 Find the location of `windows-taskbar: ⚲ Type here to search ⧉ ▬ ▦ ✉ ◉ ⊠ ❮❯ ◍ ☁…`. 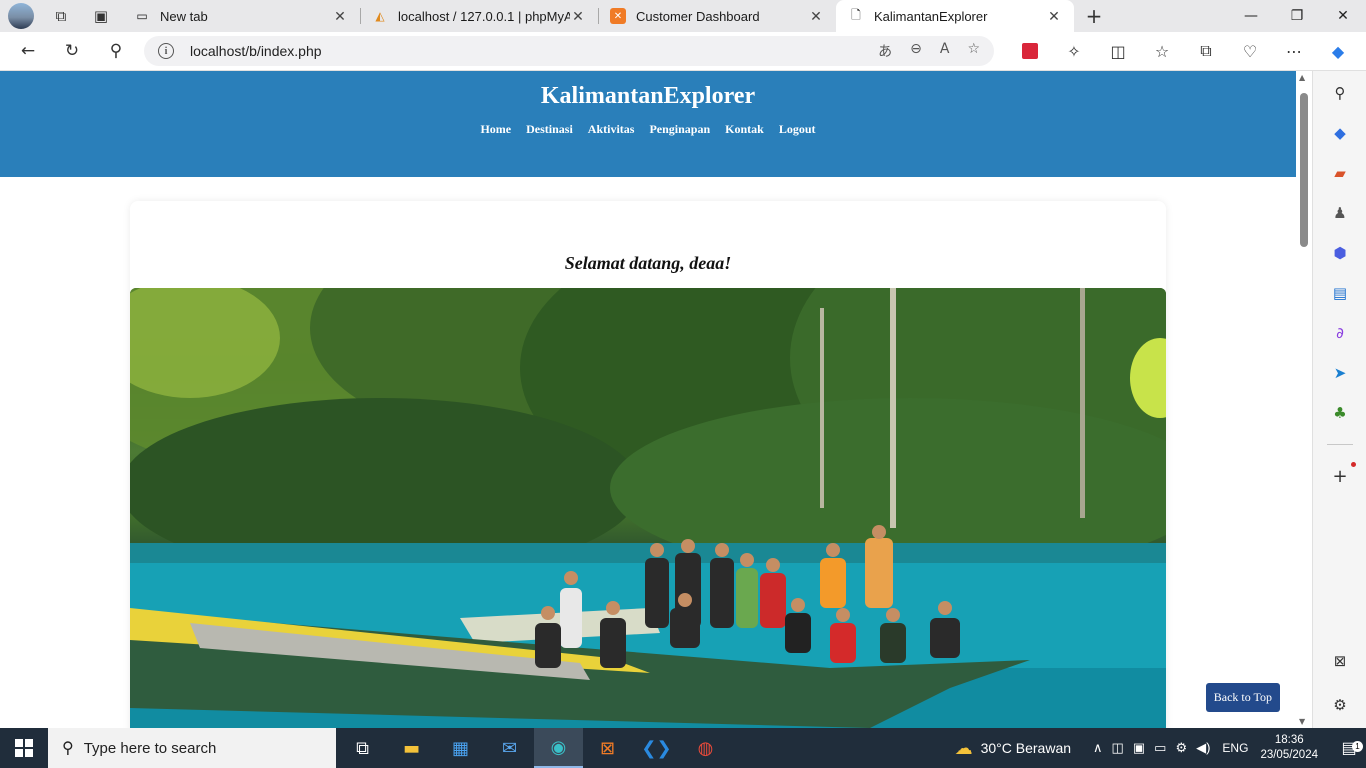

windows-taskbar: ⚲ Type here to search ⧉ ▬ ▦ ✉ ◉ ⊠ ❮❯ ◍ ☁… is located at coordinates (683, 748).